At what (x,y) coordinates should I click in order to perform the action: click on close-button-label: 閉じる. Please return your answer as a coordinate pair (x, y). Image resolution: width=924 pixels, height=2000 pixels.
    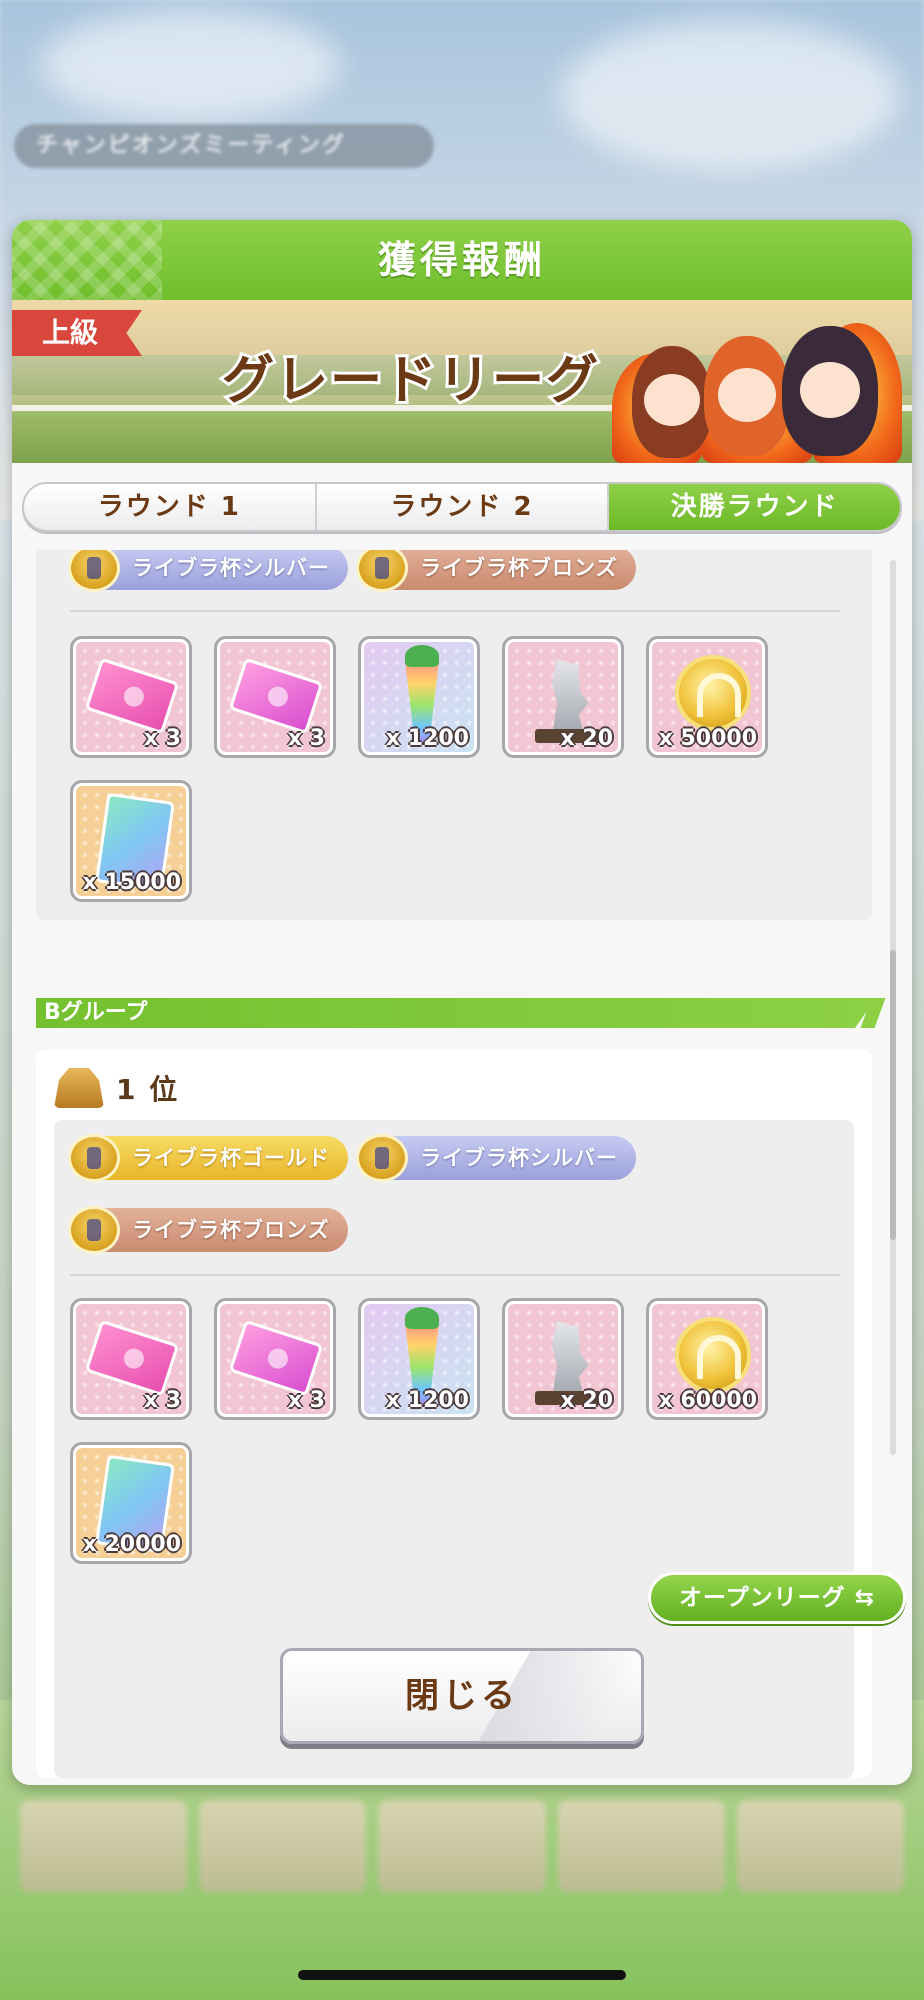
    Looking at the image, I should click on (462, 1696).